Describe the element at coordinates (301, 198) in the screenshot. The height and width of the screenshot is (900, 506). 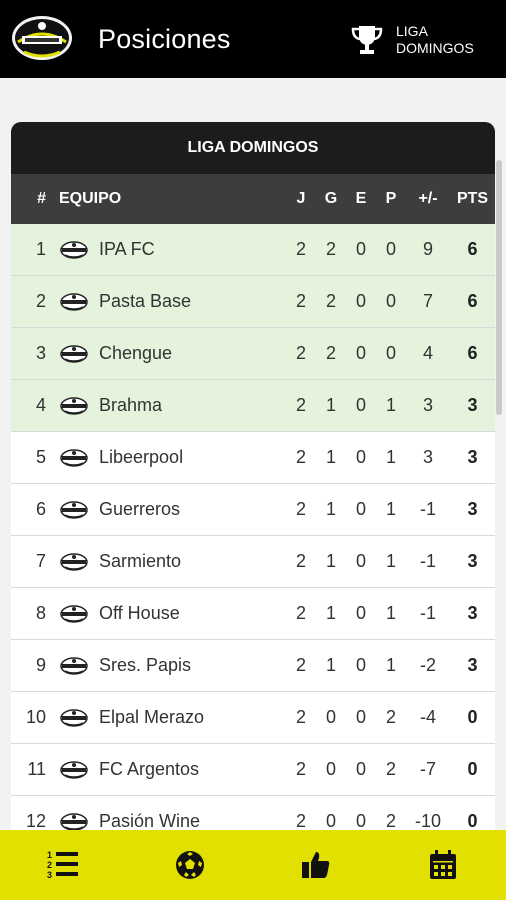
I see `col-played: J` at that location.